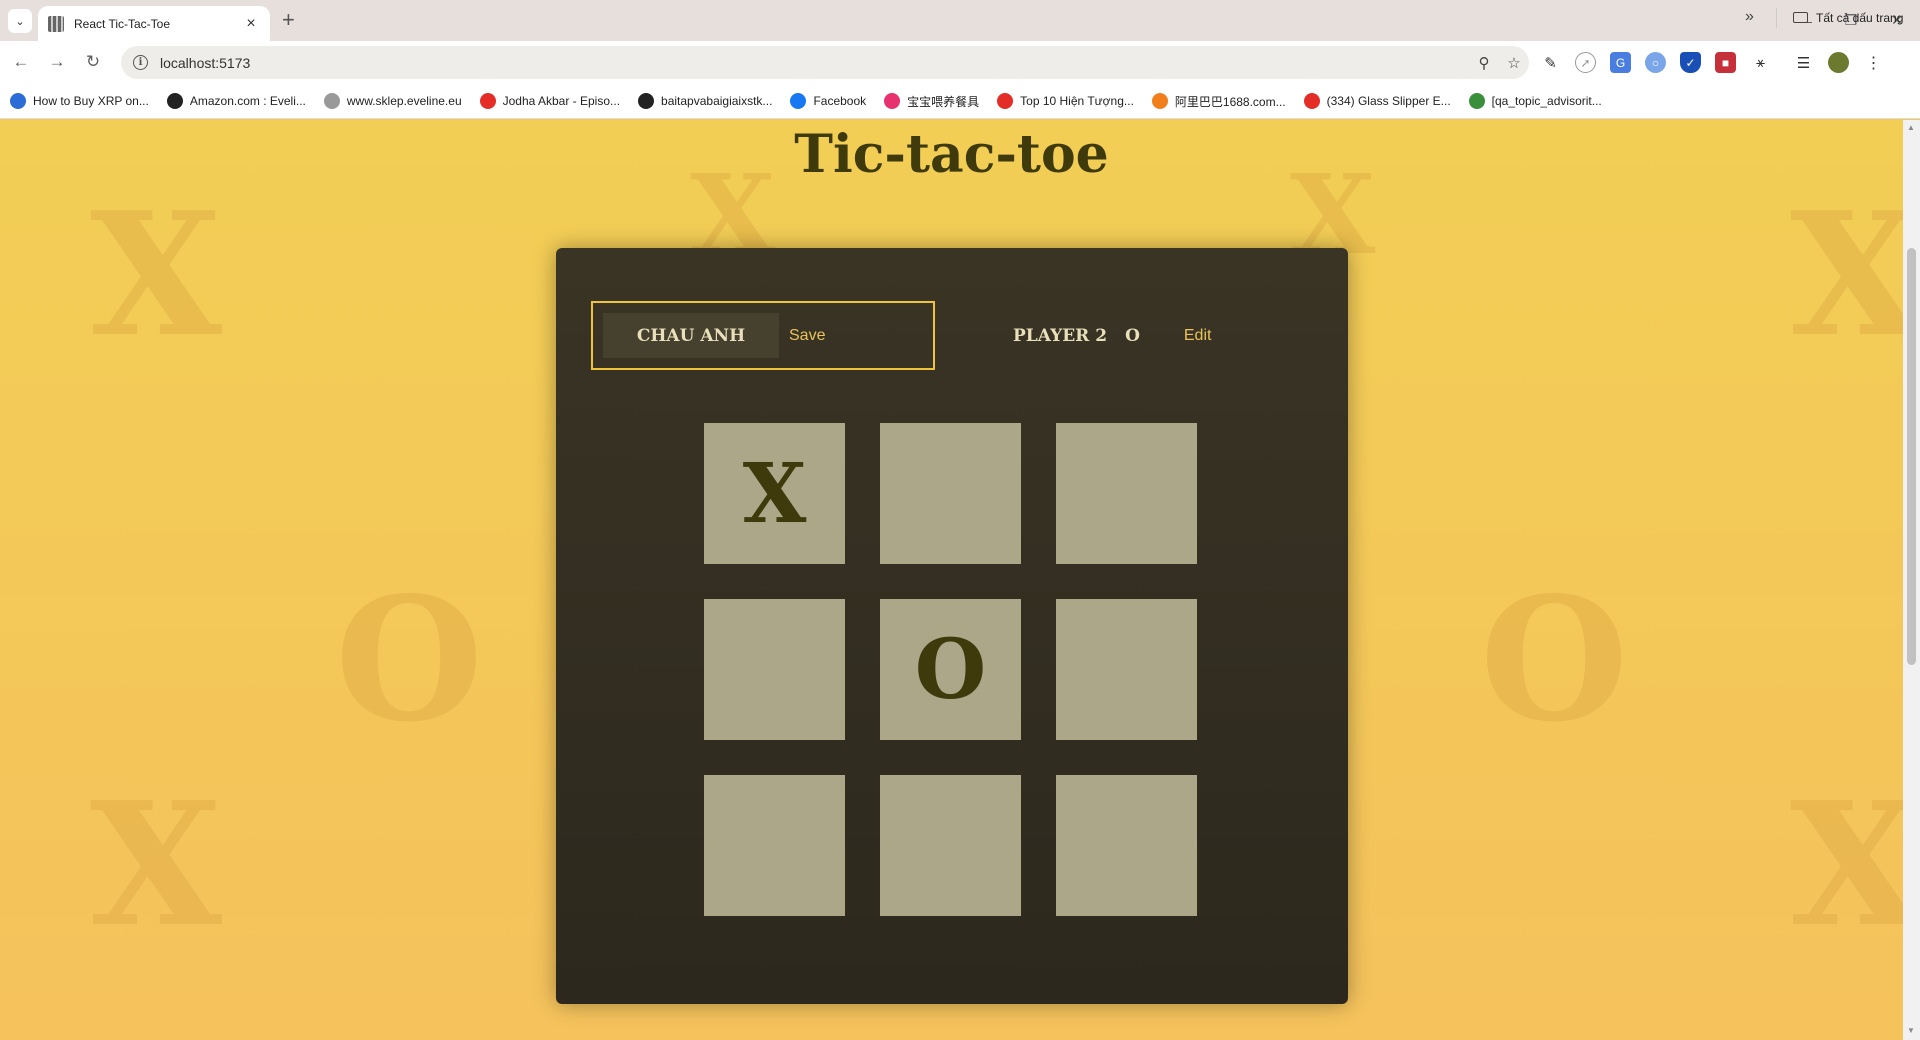 Image resolution: width=1920 pixels, height=1040 pixels. I want to click on page-scrollbar: ▲ ▼, so click(1911, 580).